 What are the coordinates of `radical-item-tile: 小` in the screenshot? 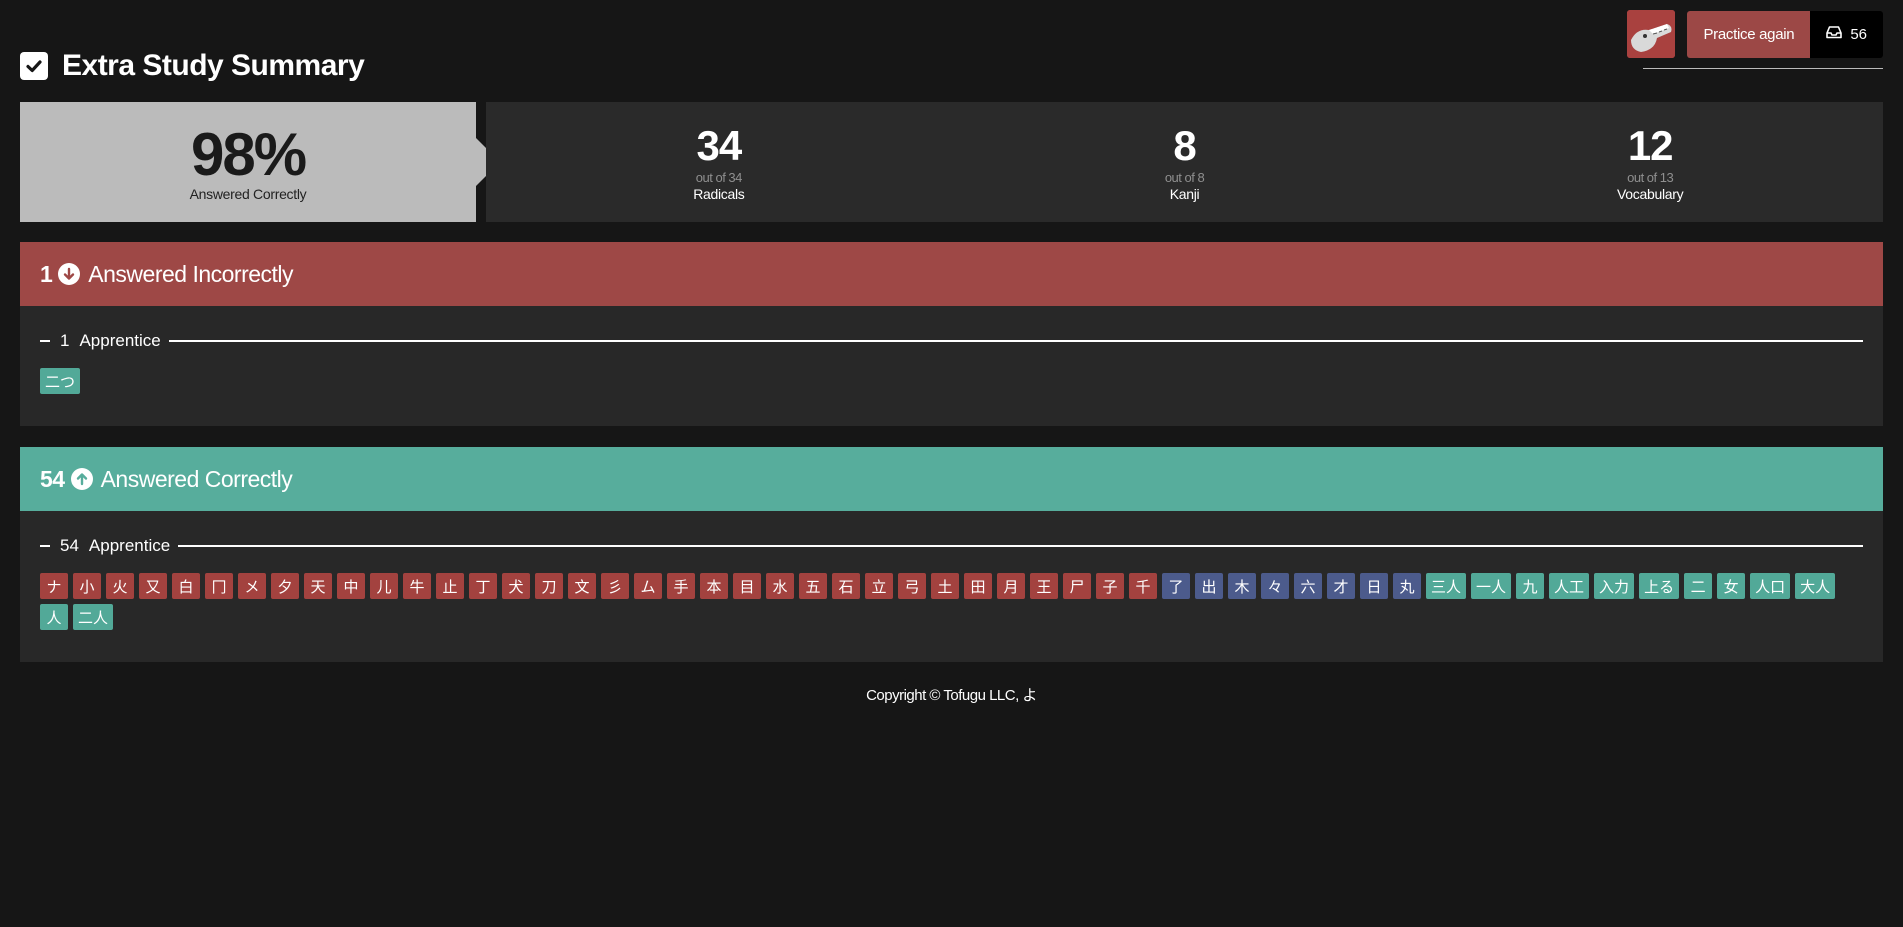 It's located at (87, 586).